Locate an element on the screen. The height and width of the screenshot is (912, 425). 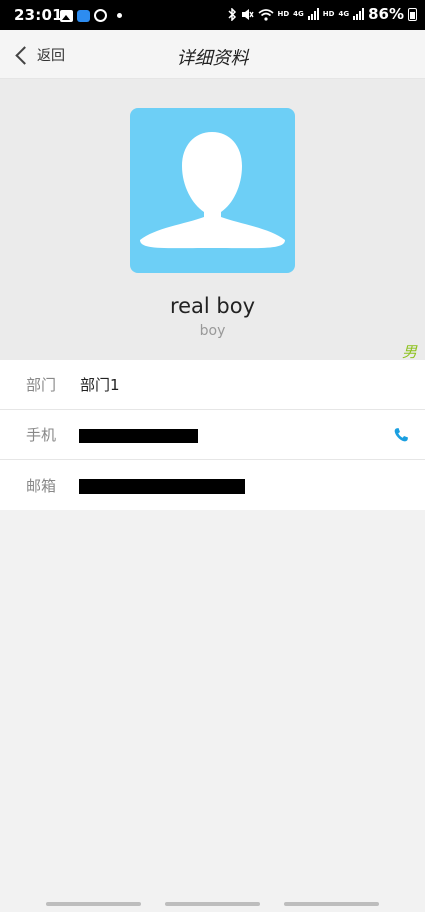
nav-back is located at coordinates (331, 904).